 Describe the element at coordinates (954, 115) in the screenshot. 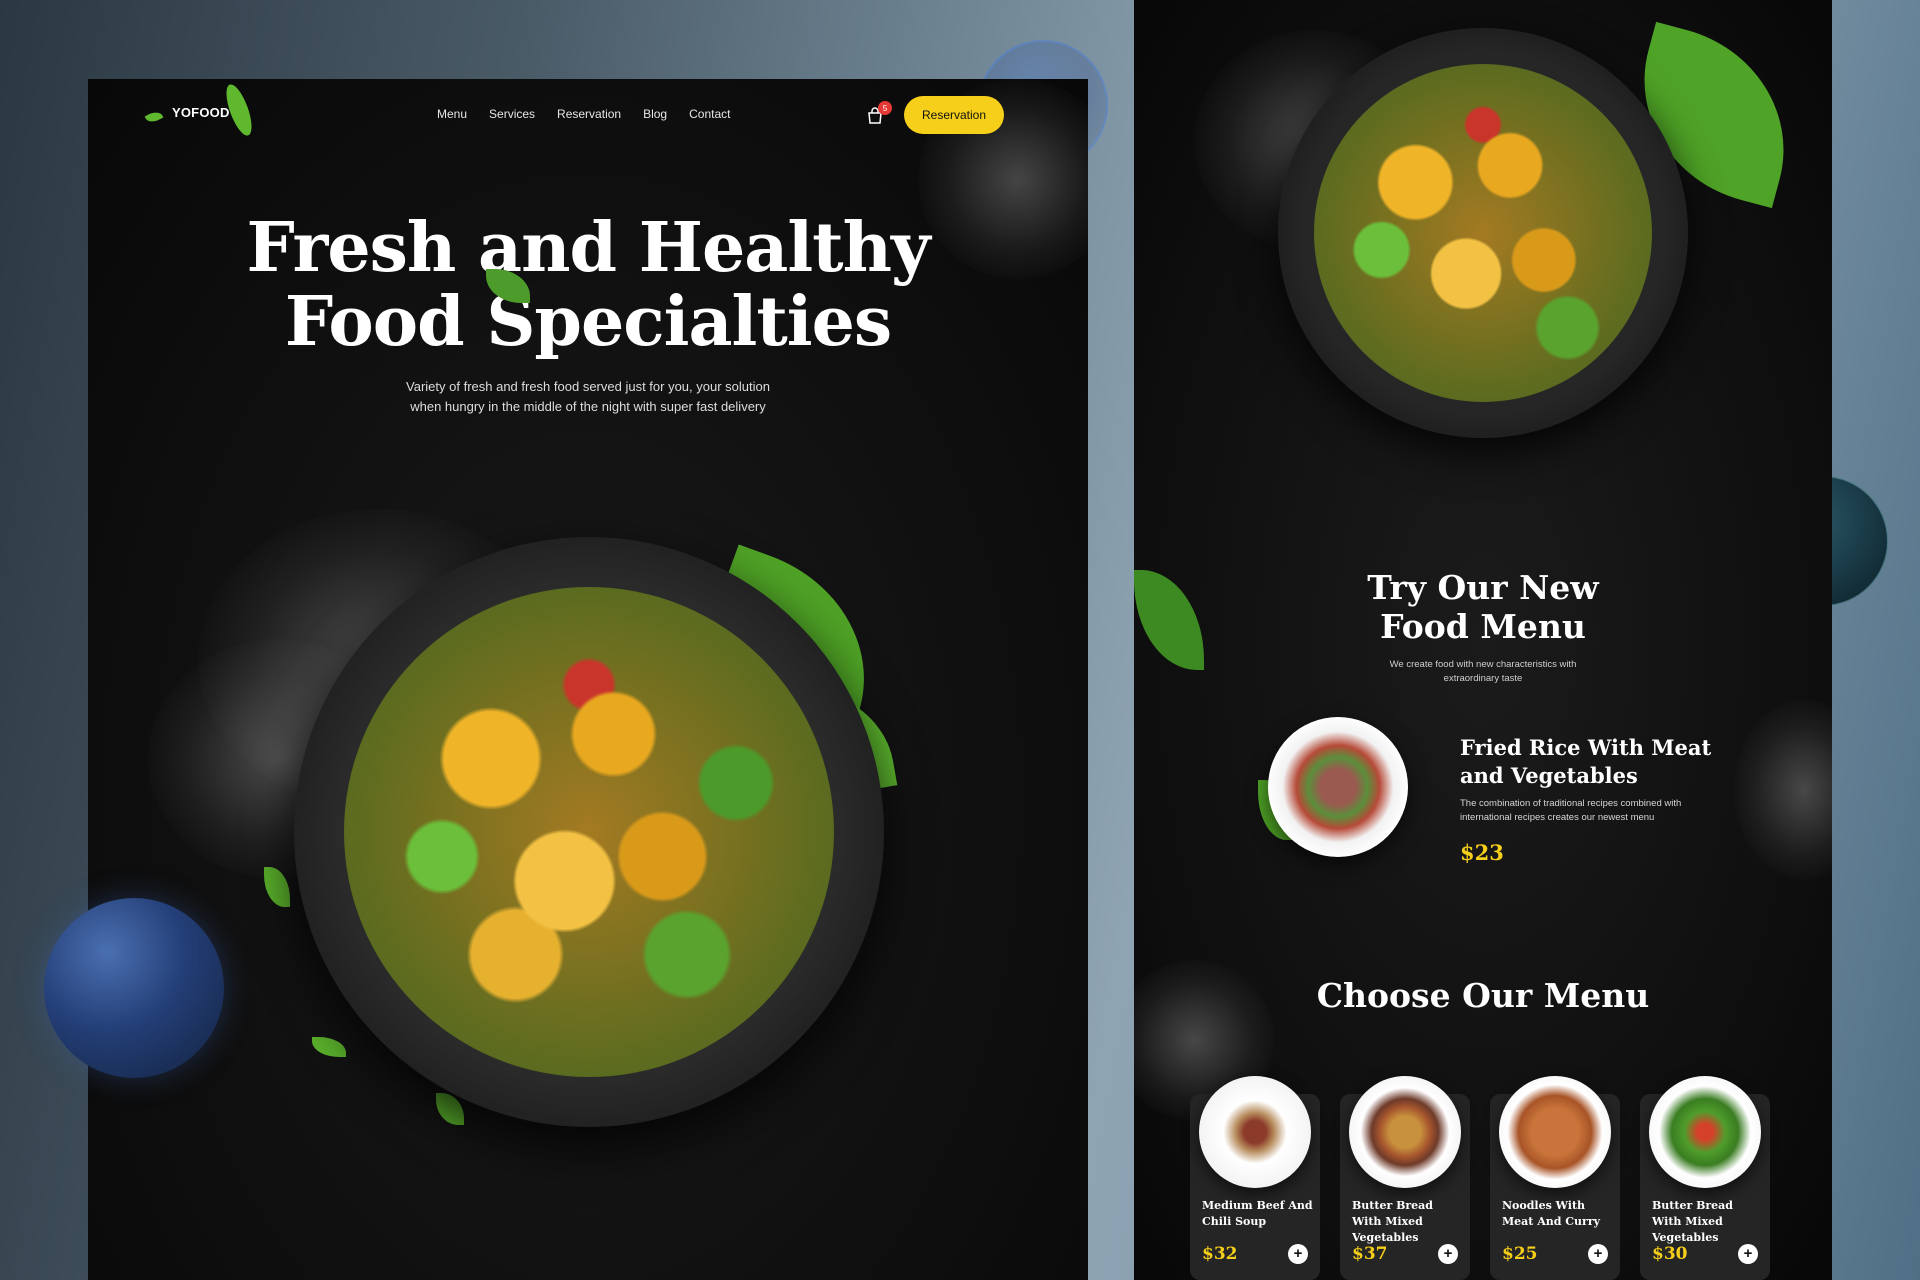

I see `reservation-button: Reservation` at that location.